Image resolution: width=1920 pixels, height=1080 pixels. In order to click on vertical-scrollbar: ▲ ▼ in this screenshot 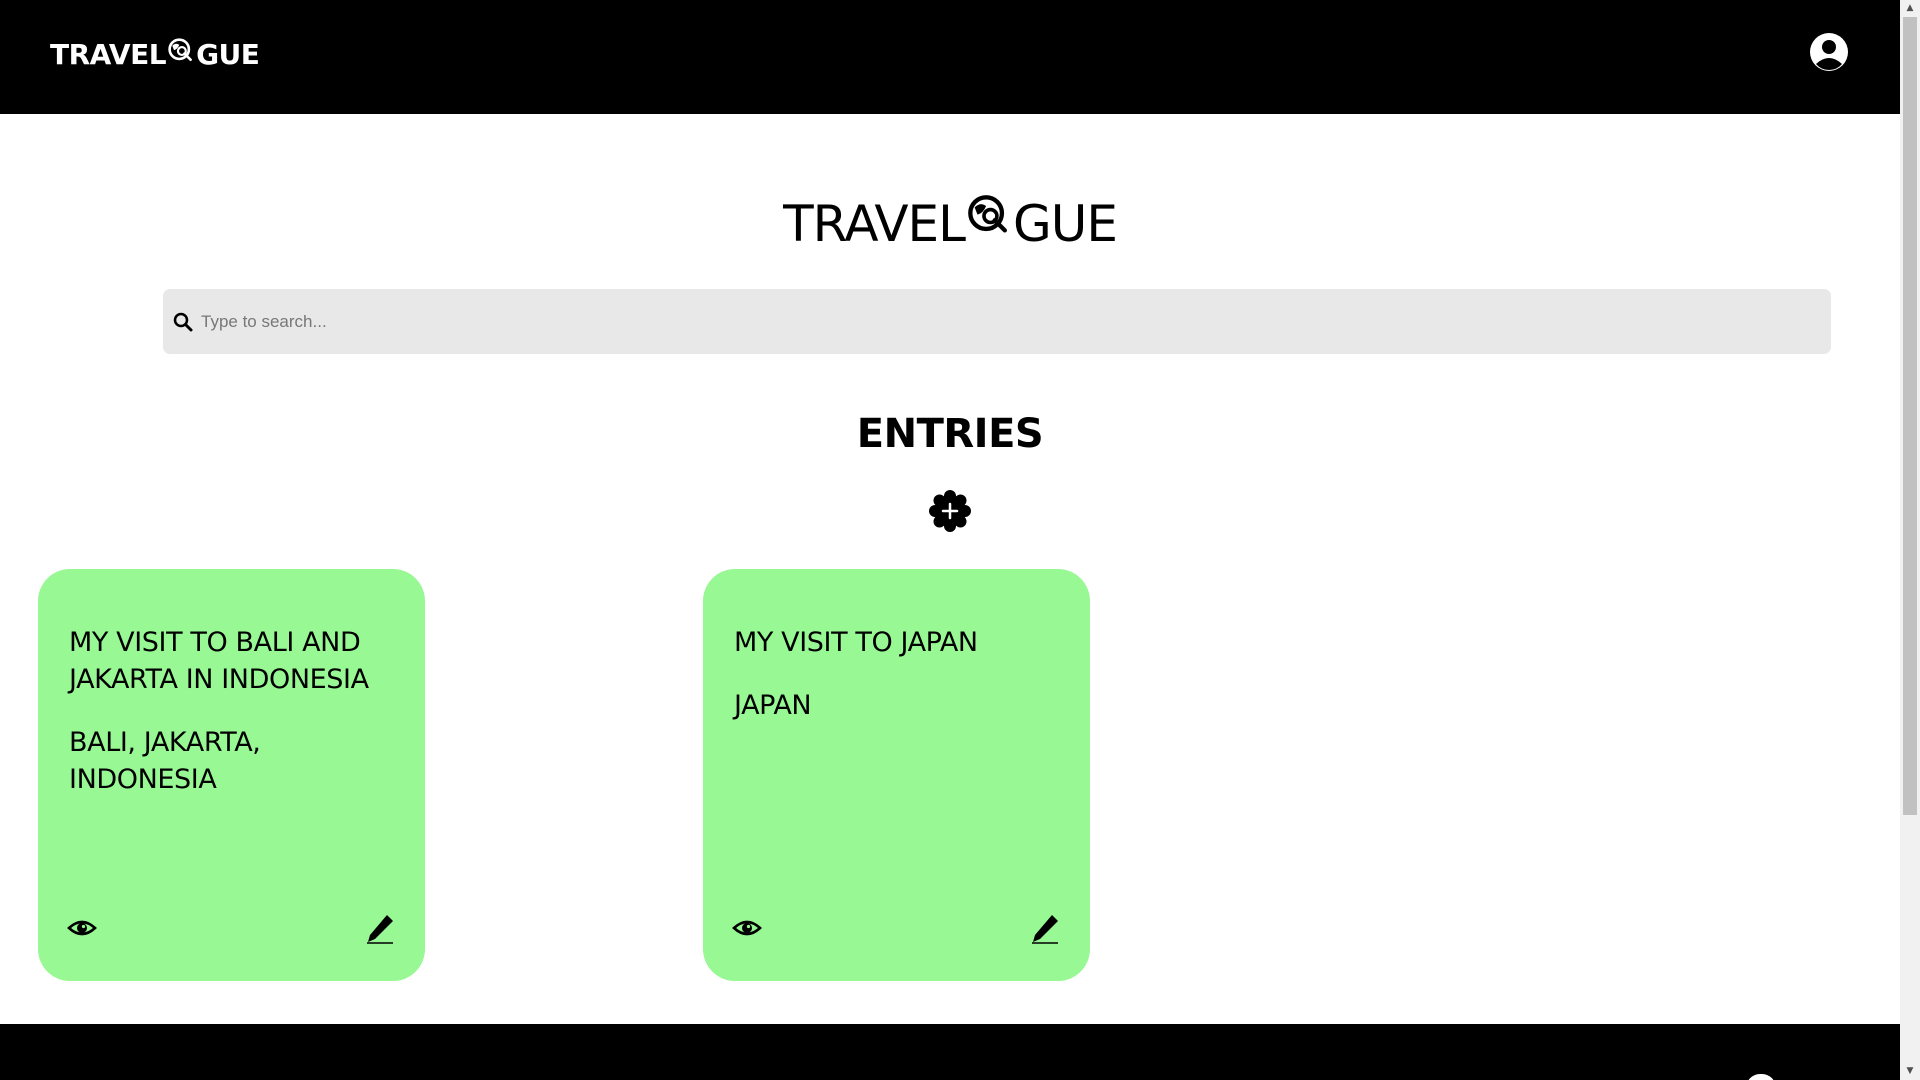, I will do `click(1910, 540)`.